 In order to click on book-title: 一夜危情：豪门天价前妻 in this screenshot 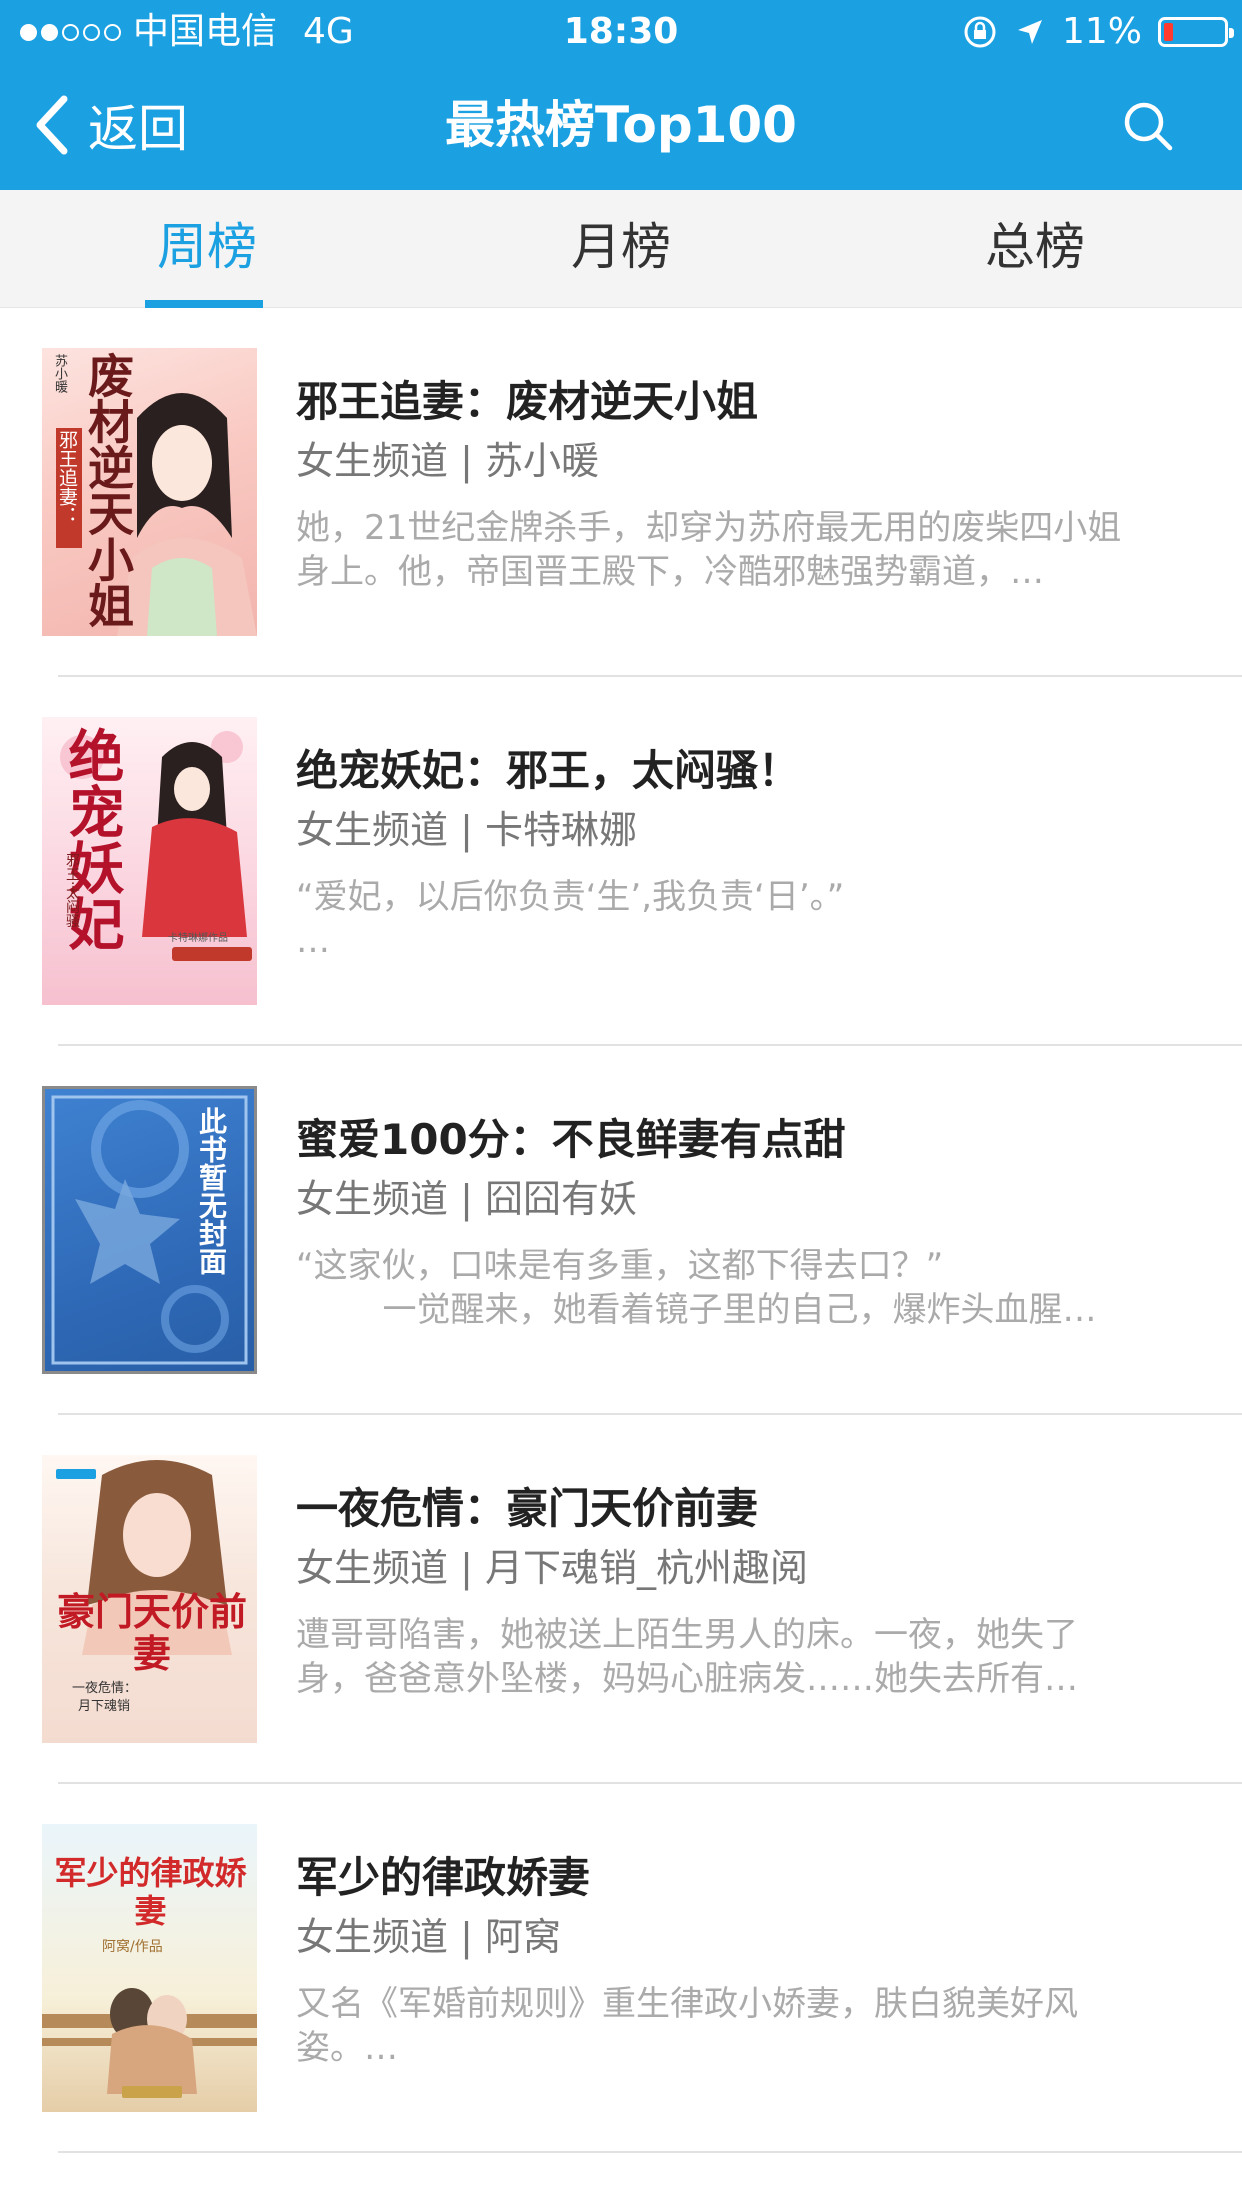, I will do `click(527, 1508)`.